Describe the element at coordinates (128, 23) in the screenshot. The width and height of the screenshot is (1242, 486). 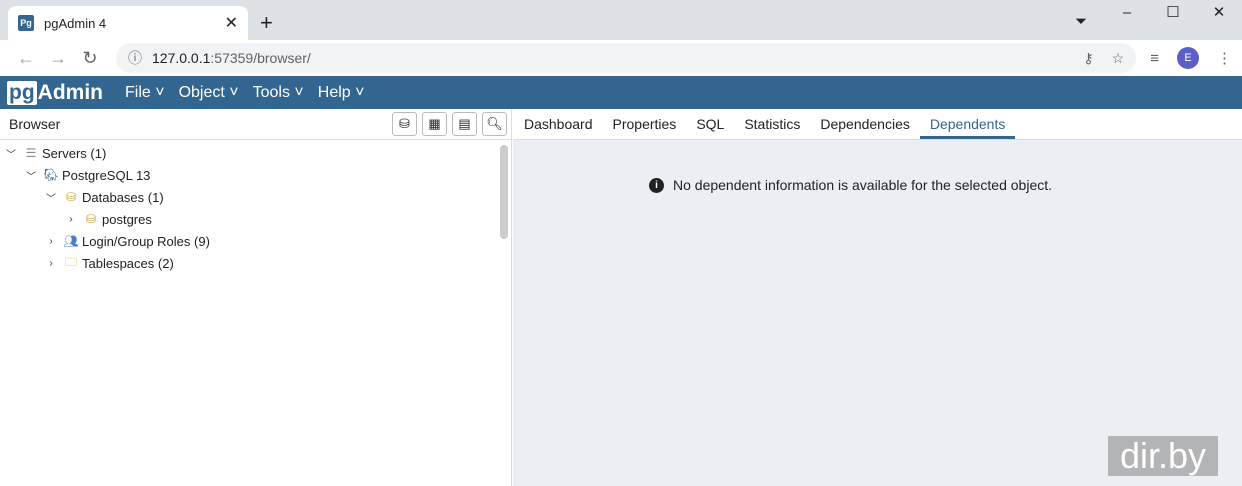
I see `browser-tab: Pg pgAdmin 4 ✕` at that location.